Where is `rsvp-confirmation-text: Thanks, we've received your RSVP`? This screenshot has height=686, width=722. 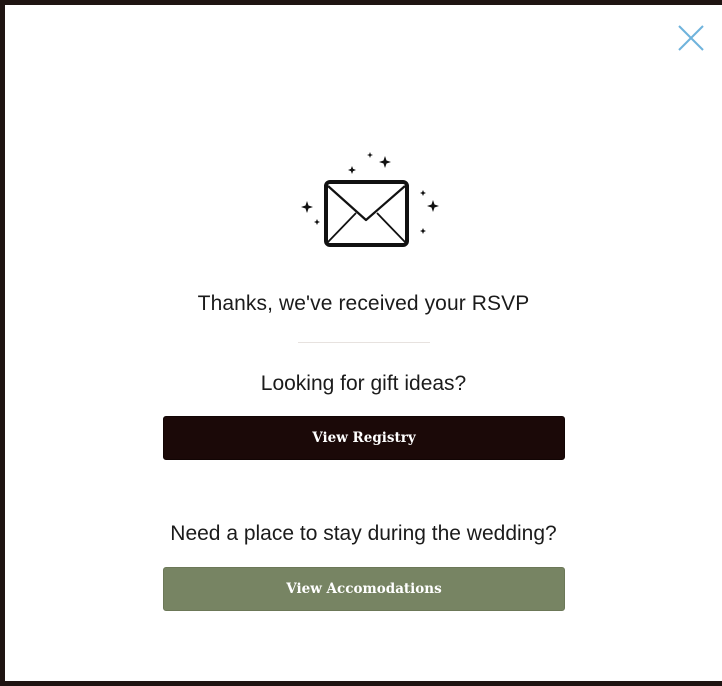 rsvp-confirmation-text: Thanks, we've received your RSVP is located at coordinates (363, 303).